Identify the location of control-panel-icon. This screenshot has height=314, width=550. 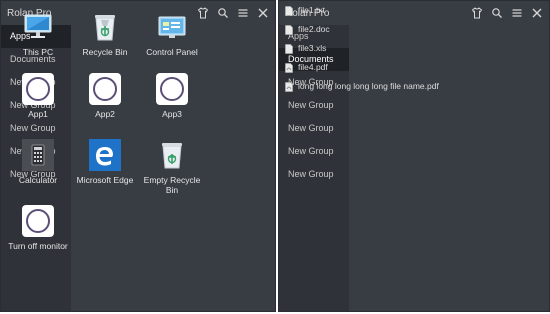
(172, 27).